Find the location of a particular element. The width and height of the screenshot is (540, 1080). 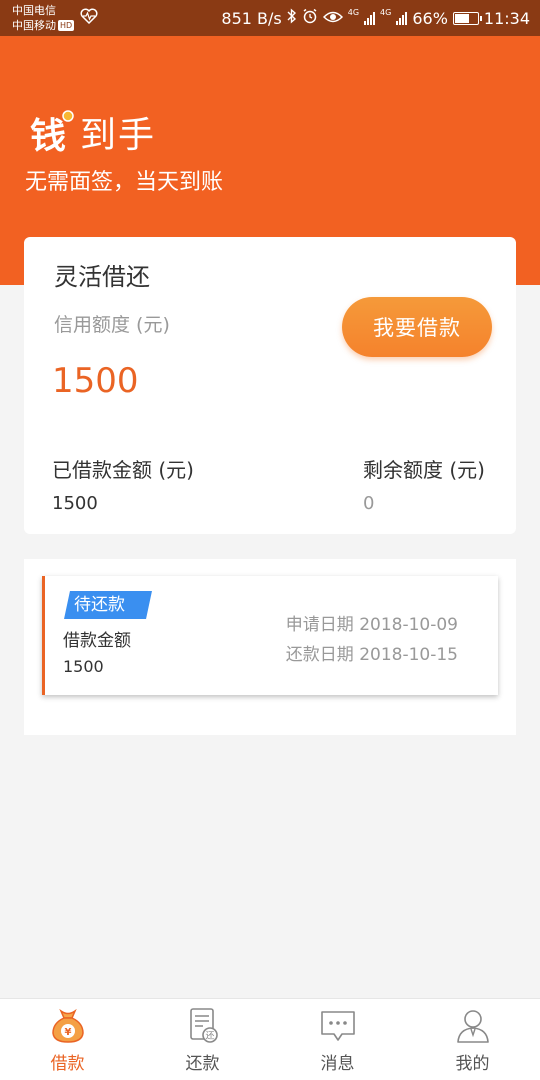

apply-date: 申请日期 2018-10-09 is located at coordinates (371, 625).